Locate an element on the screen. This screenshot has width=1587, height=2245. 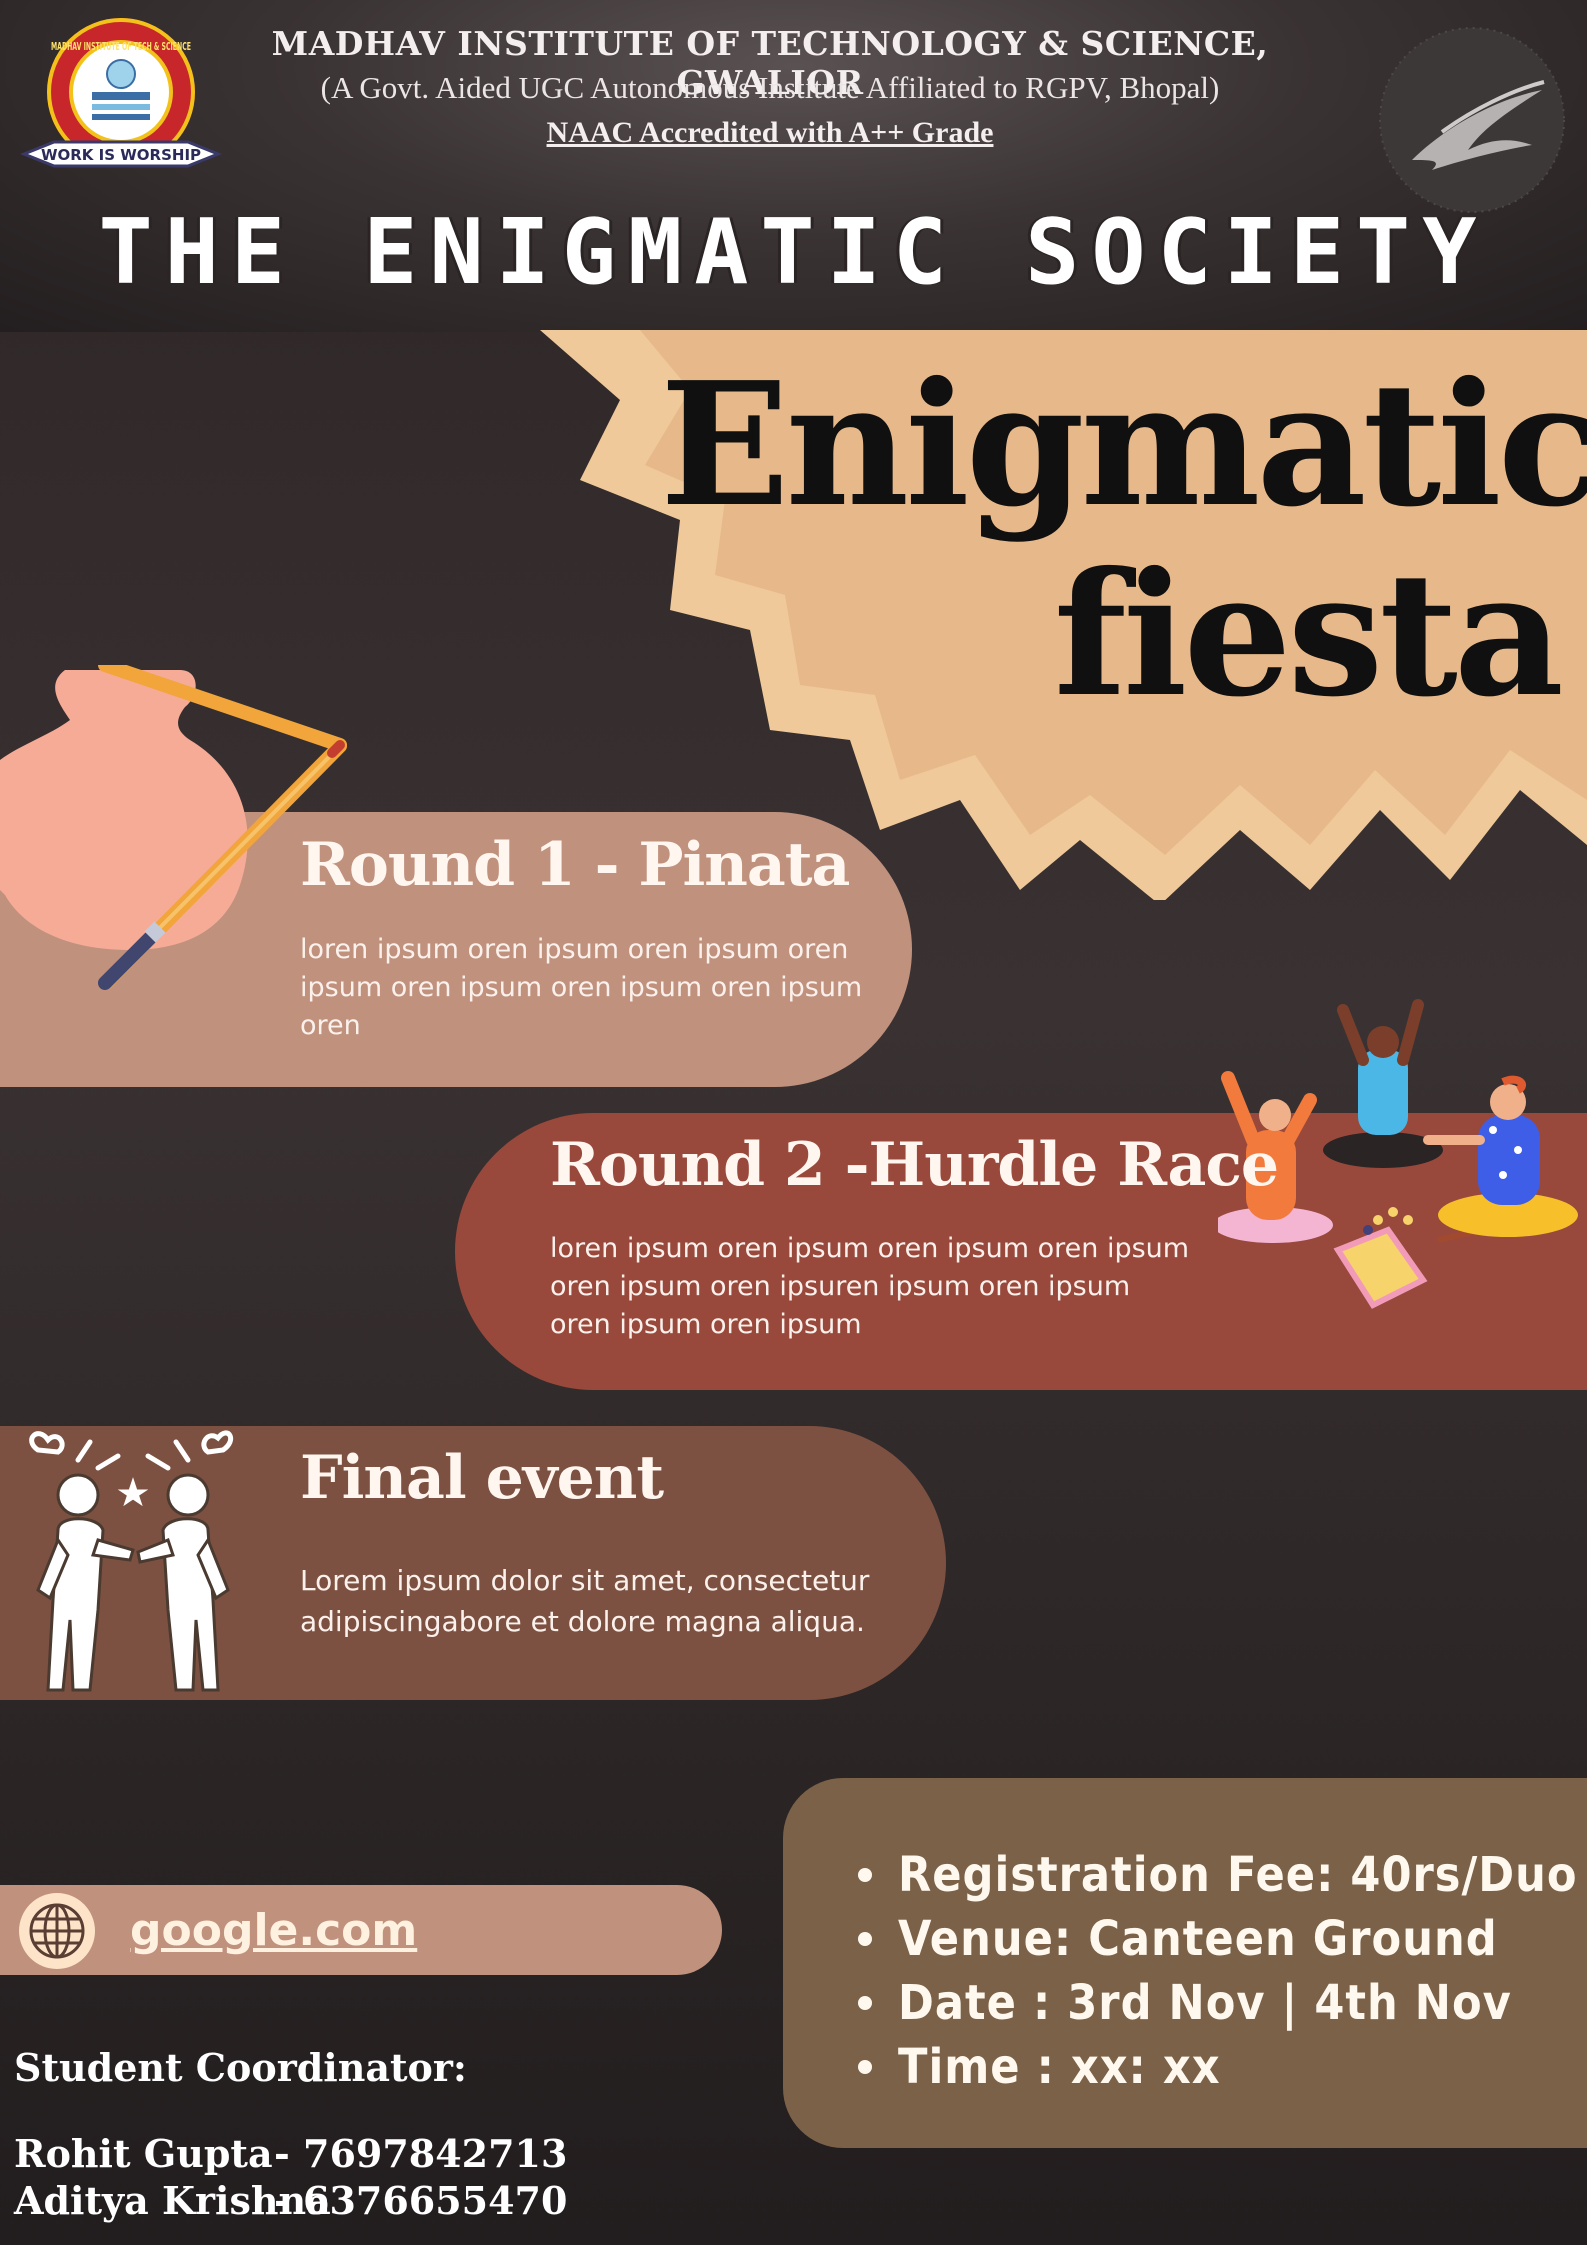
coordinator-1: Rohit Gupta- 7697842713 is located at coordinates (290, 2153).